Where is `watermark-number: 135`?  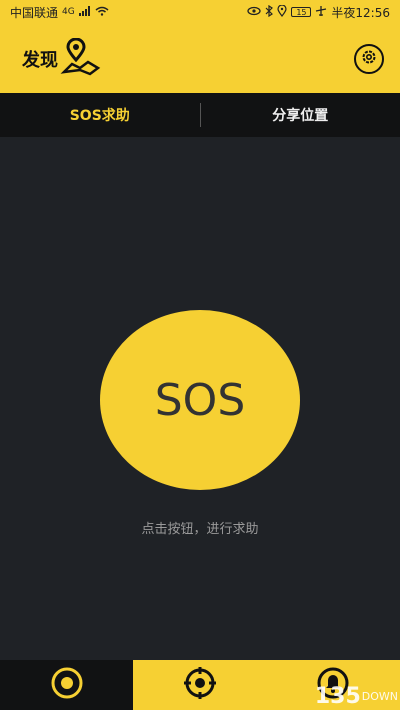
watermark-number: 135 is located at coordinates (337, 696).